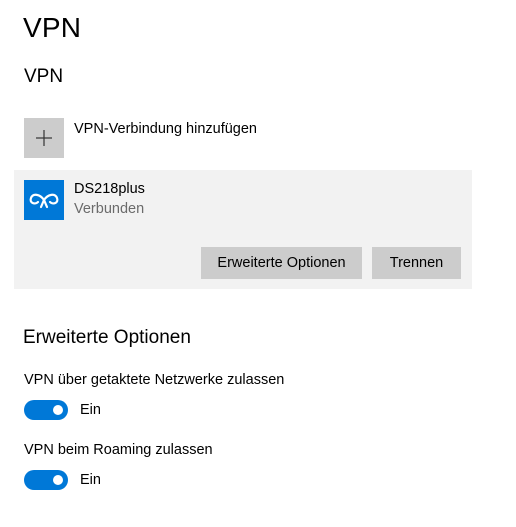  I want to click on connection-status: Verbunden, so click(109, 209).